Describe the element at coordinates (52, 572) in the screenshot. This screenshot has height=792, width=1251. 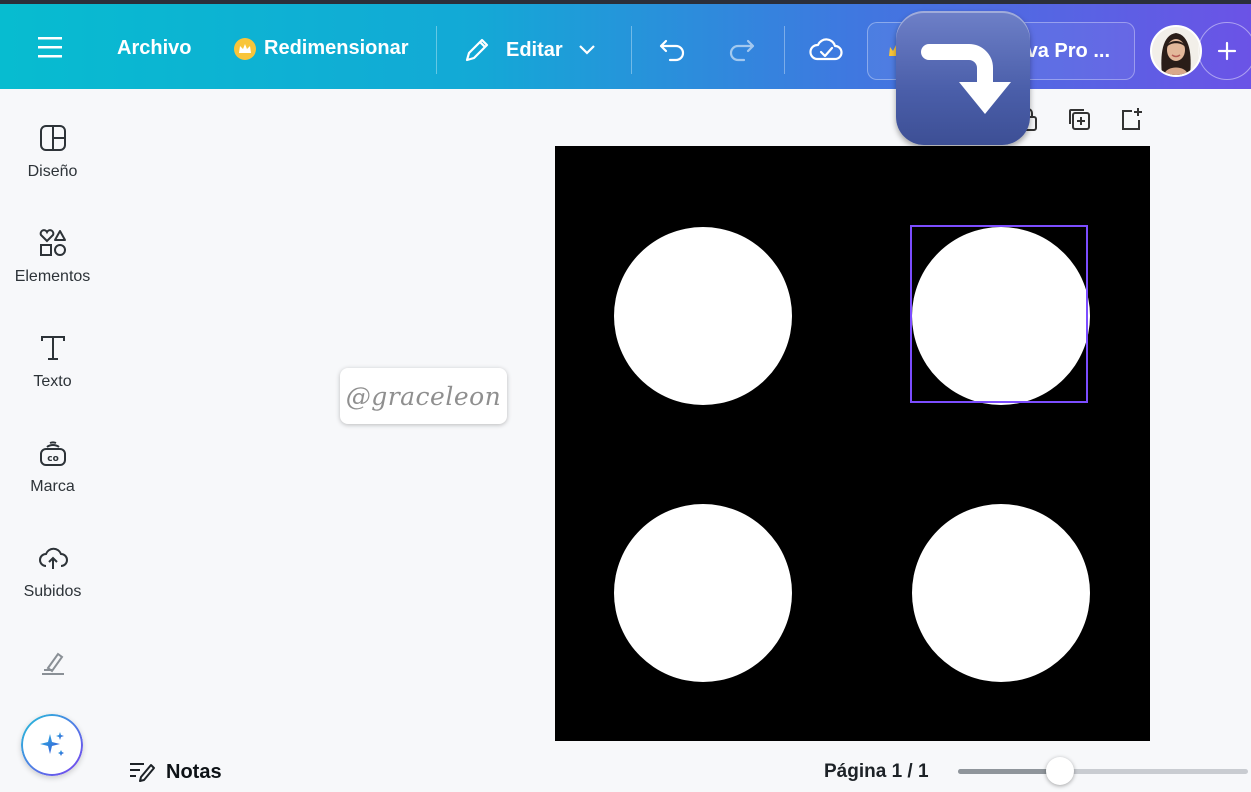
I see `sidebar-item-subidos: Subidos` at that location.